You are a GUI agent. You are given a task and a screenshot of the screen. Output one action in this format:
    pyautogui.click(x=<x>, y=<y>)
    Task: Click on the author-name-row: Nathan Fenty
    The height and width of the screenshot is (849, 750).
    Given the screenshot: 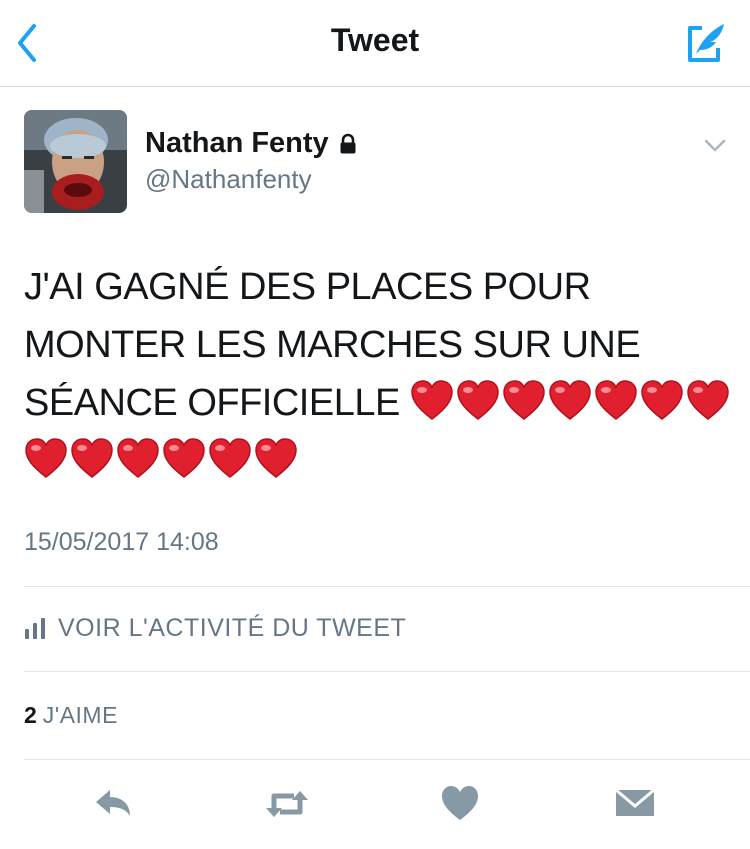 What is the action you would take?
    pyautogui.click(x=251, y=143)
    